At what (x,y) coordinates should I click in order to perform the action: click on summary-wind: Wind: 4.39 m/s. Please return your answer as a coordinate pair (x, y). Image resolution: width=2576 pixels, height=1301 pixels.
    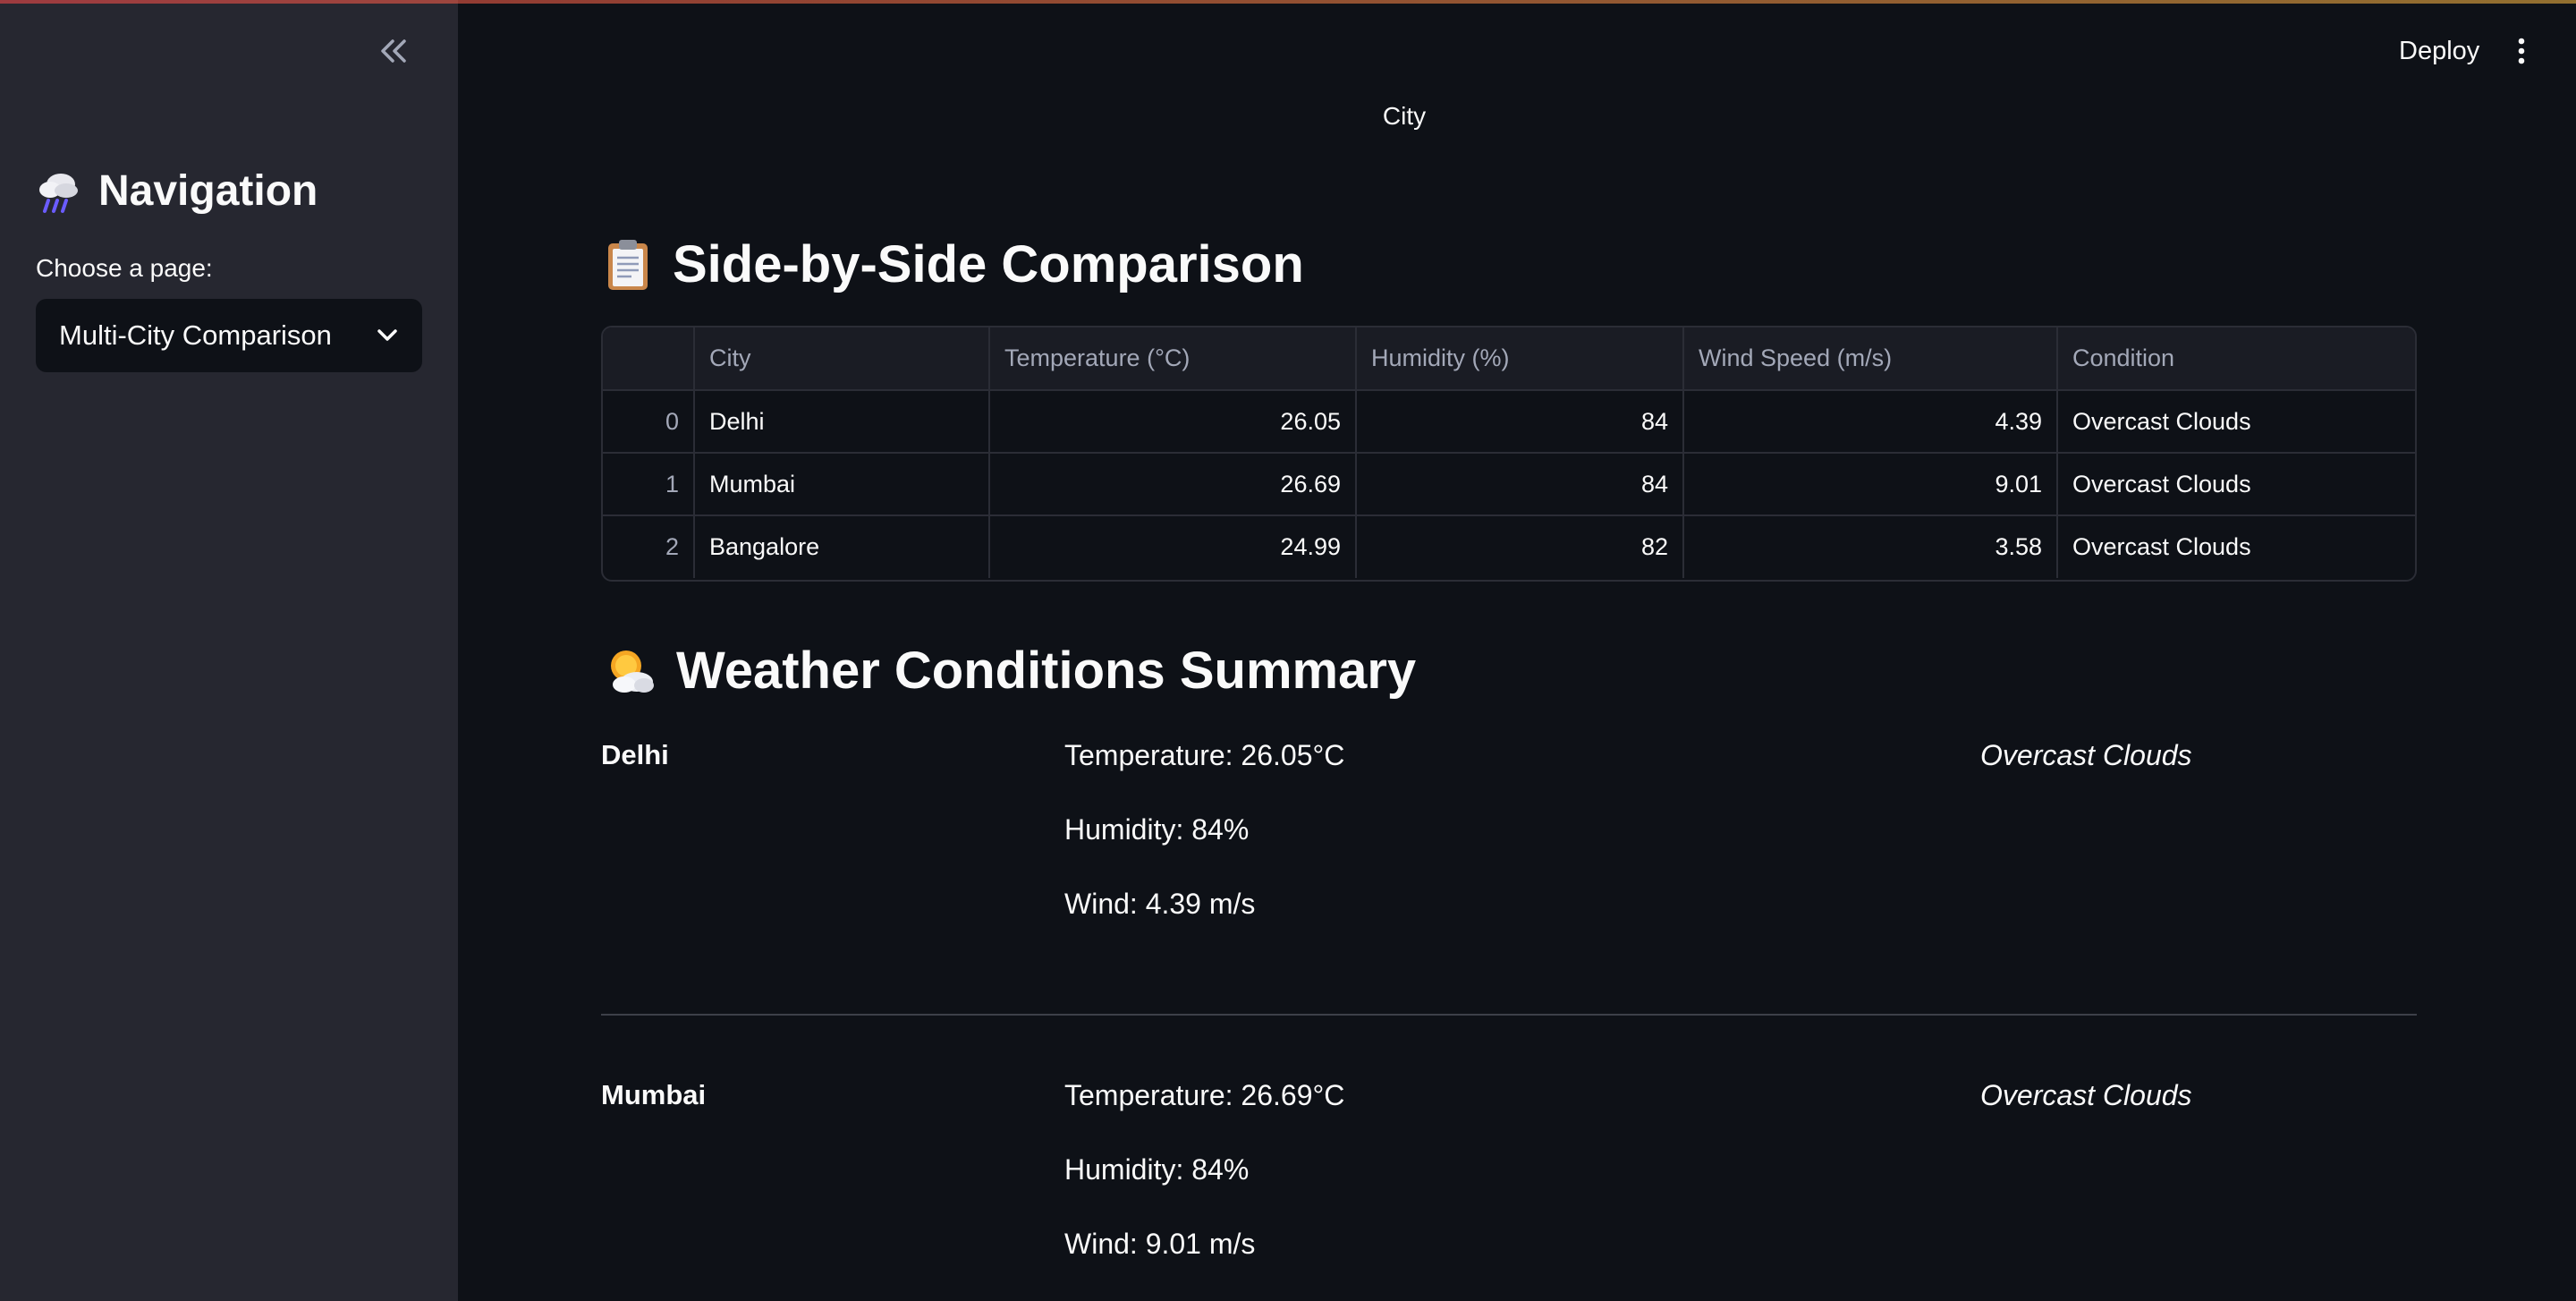
    Looking at the image, I should click on (1160, 904).